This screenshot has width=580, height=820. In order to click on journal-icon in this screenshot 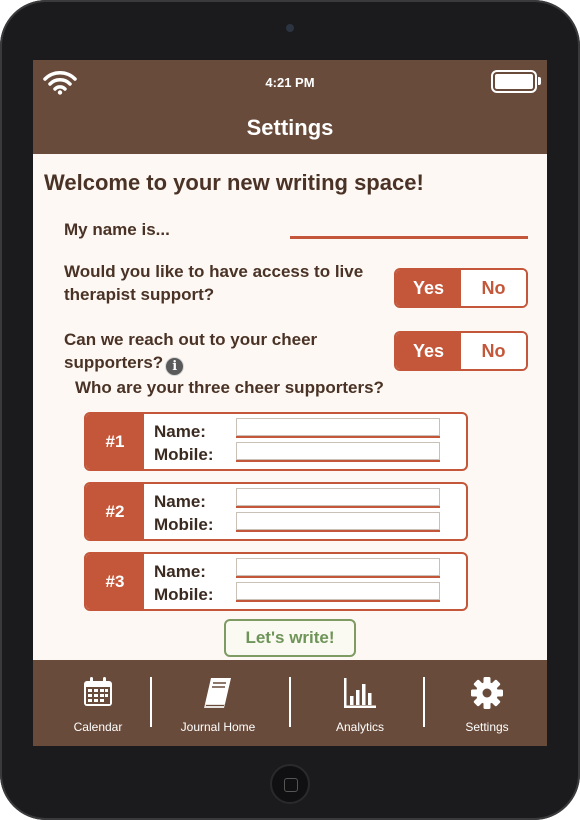, I will do `click(217, 693)`.